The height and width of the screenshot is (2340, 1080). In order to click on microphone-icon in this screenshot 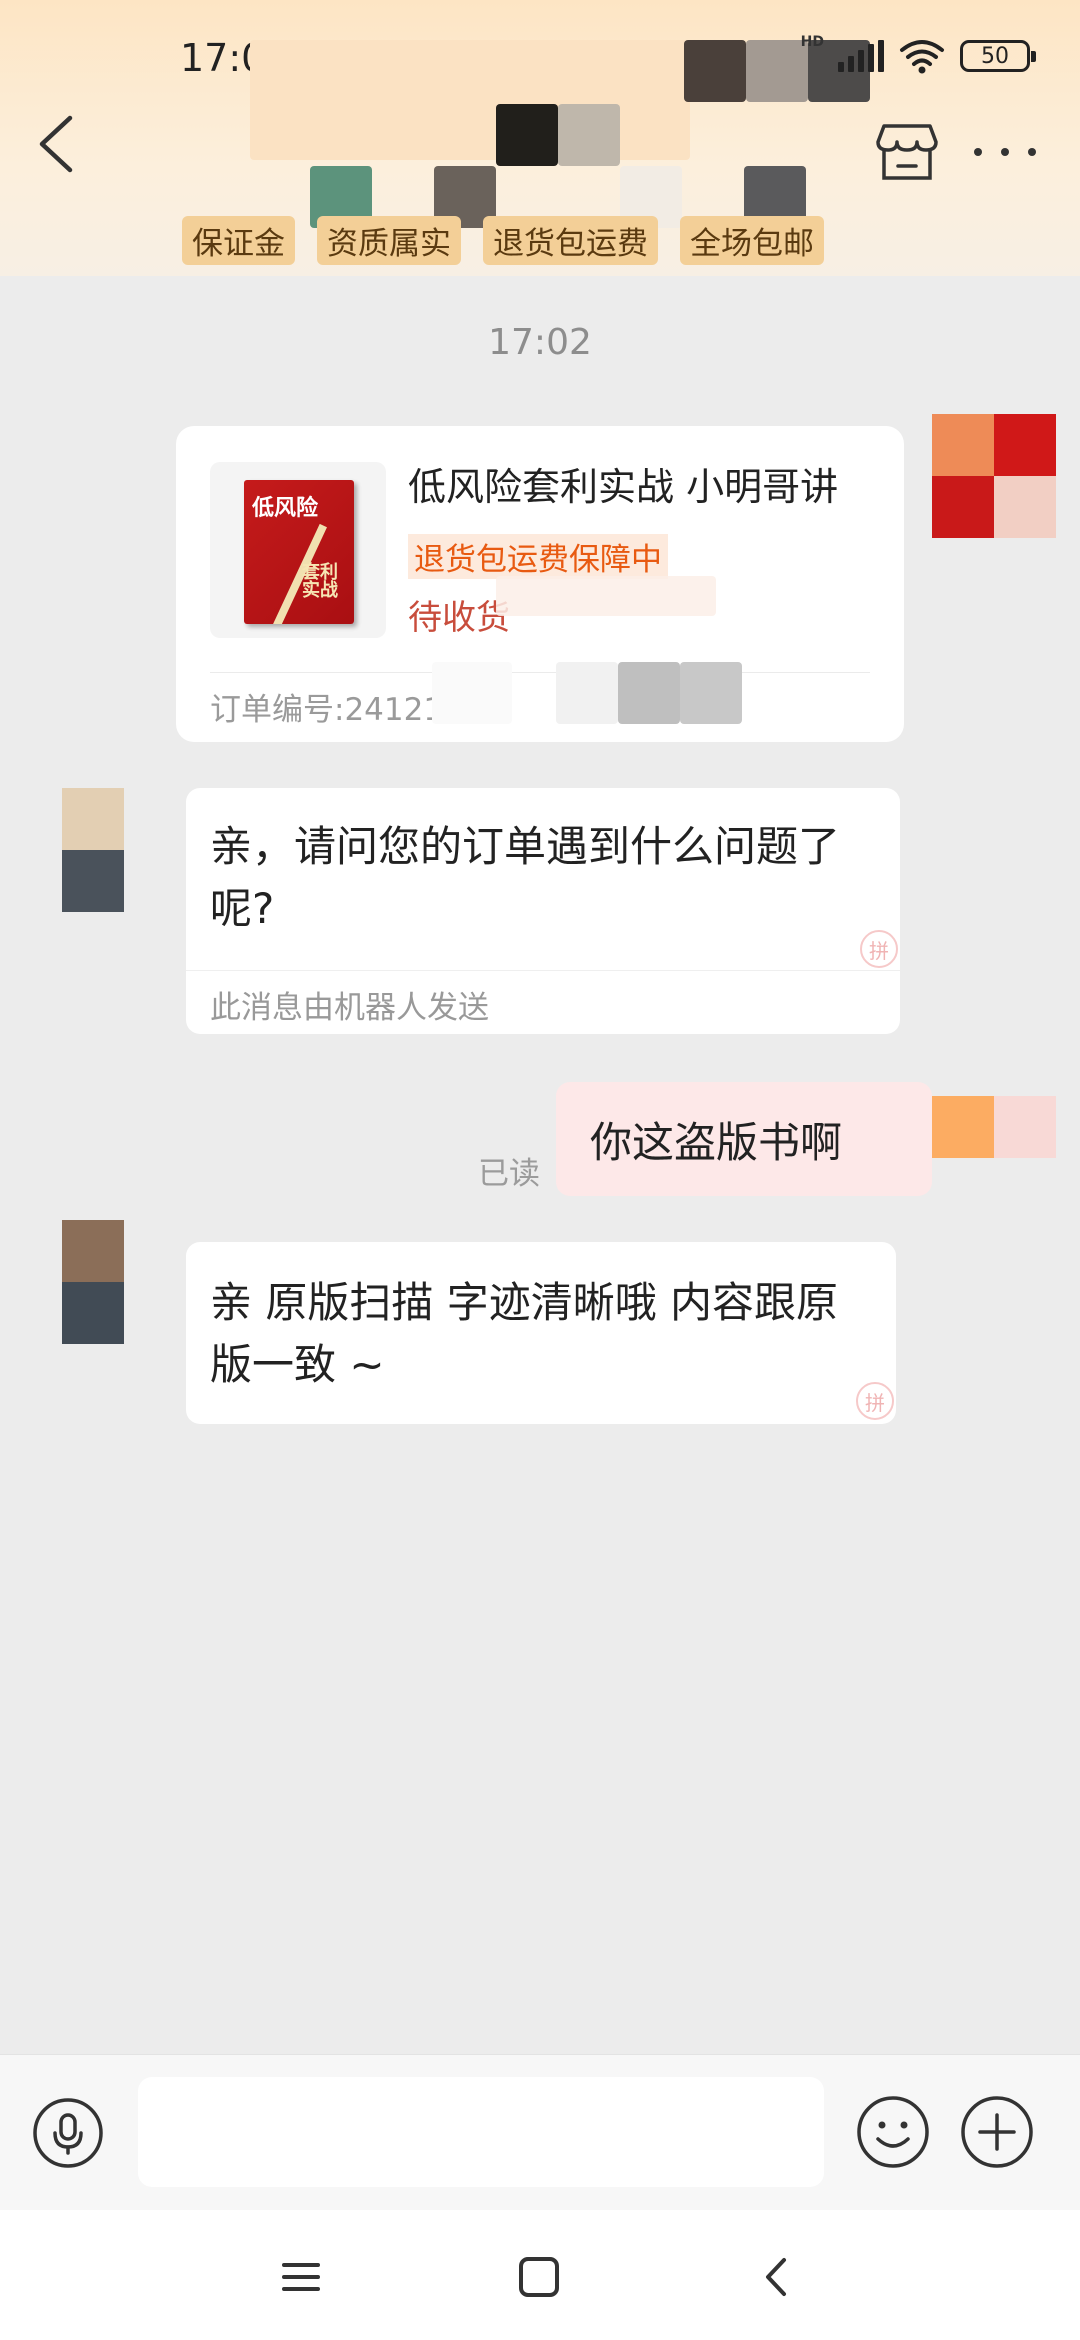, I will do `click(68, 2133)`.